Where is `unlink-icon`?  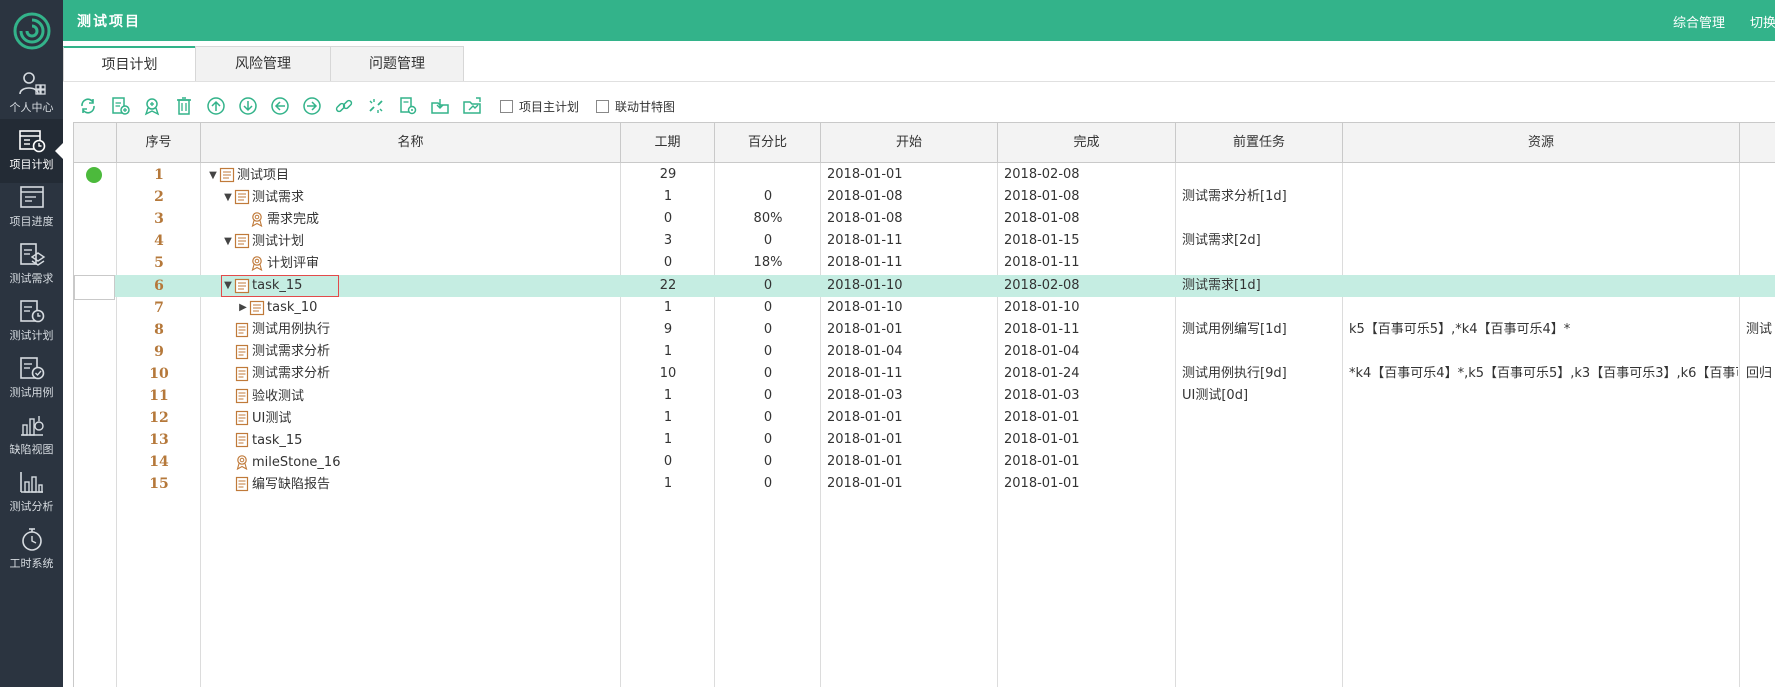 unlink-icon is located at coordinates (376, 106).